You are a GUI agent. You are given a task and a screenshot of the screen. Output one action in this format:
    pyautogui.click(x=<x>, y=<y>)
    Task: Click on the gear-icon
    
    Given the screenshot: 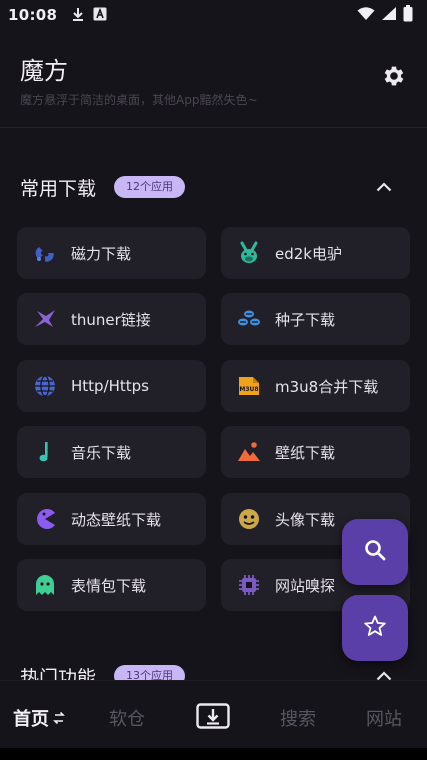 What is the action you would take?
    pyautogui.click(x=394, y=78)
    